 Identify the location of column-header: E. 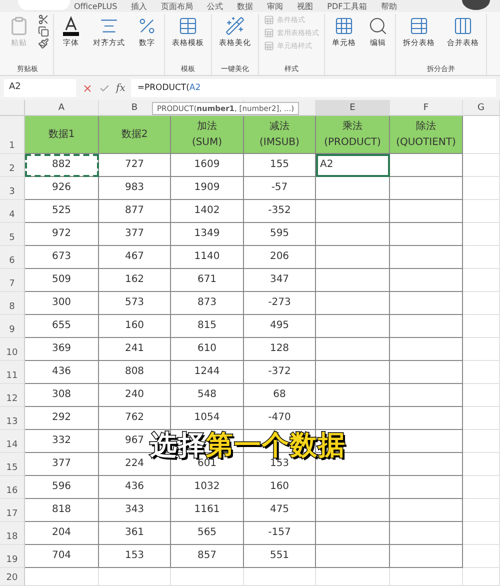
(353, 108).